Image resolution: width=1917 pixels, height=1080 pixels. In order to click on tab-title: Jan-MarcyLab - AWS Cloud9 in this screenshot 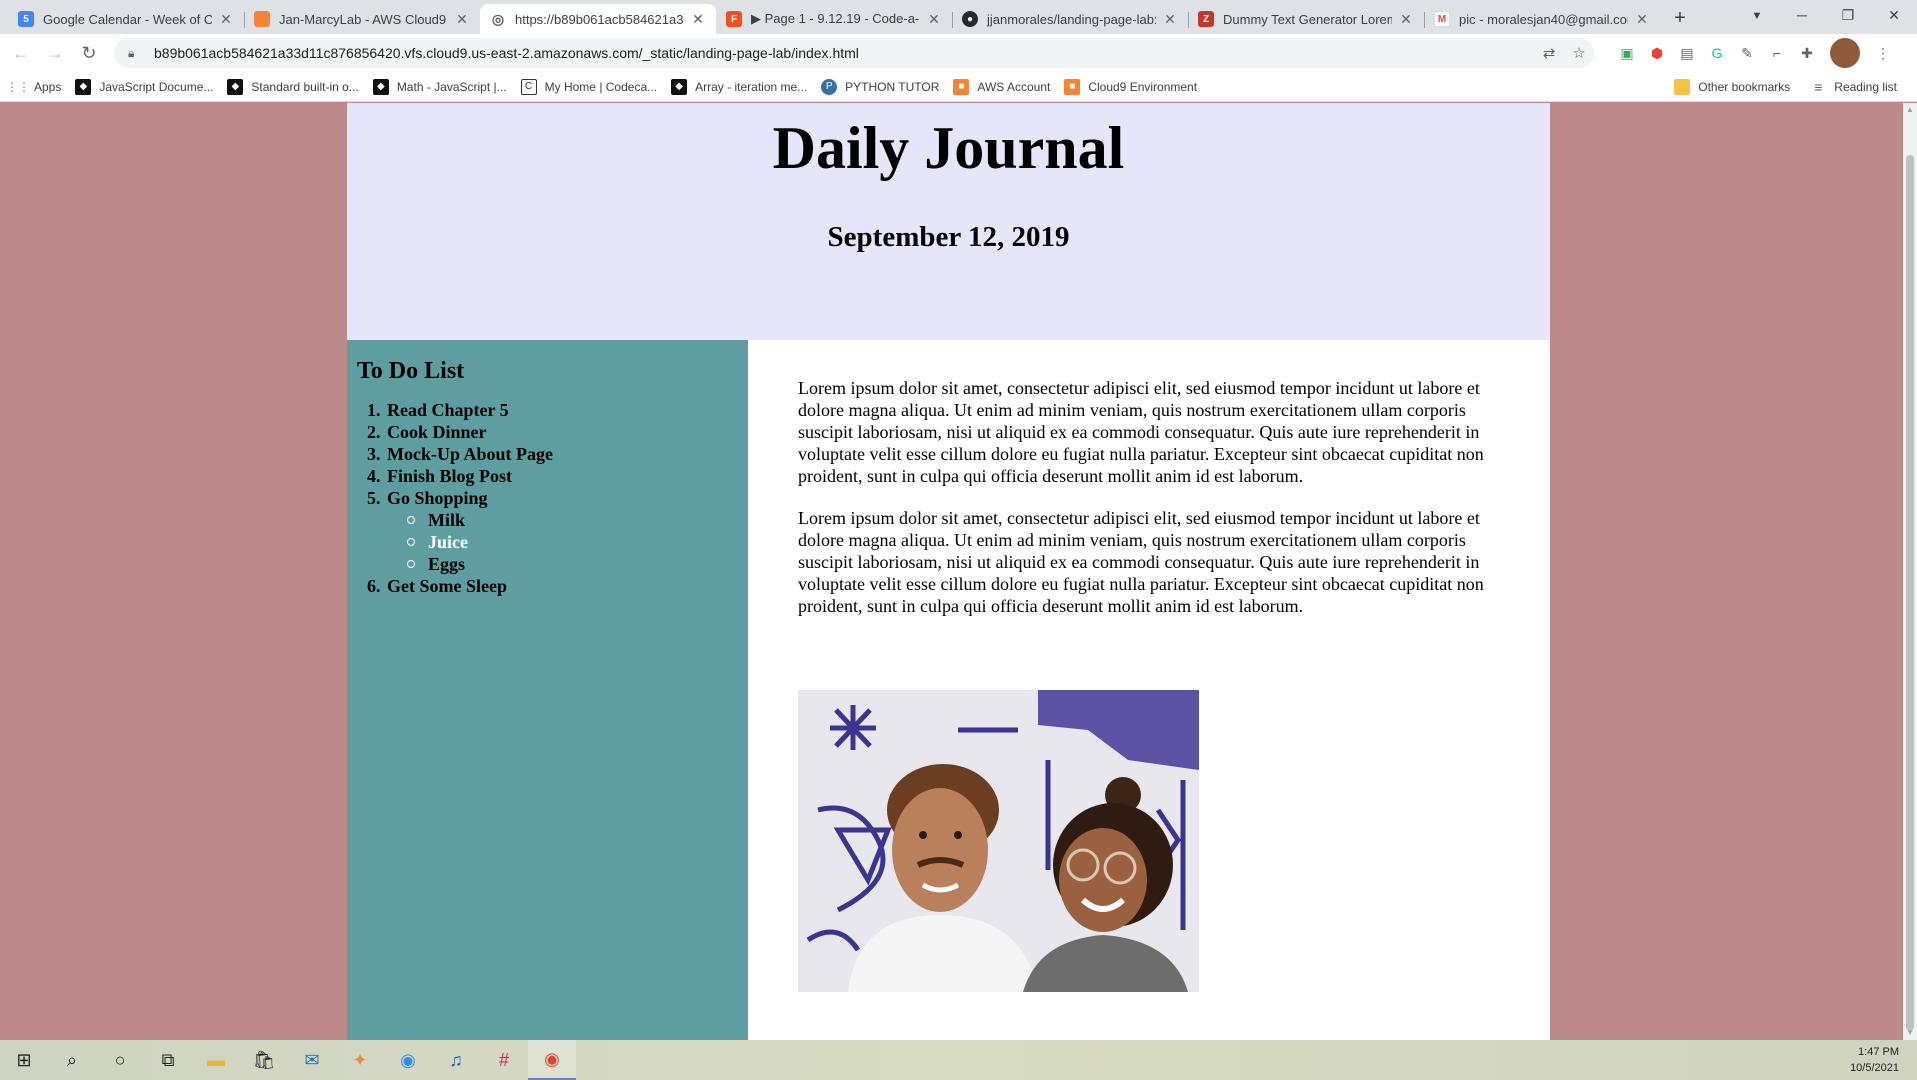, I will do `click(363, 19)`.